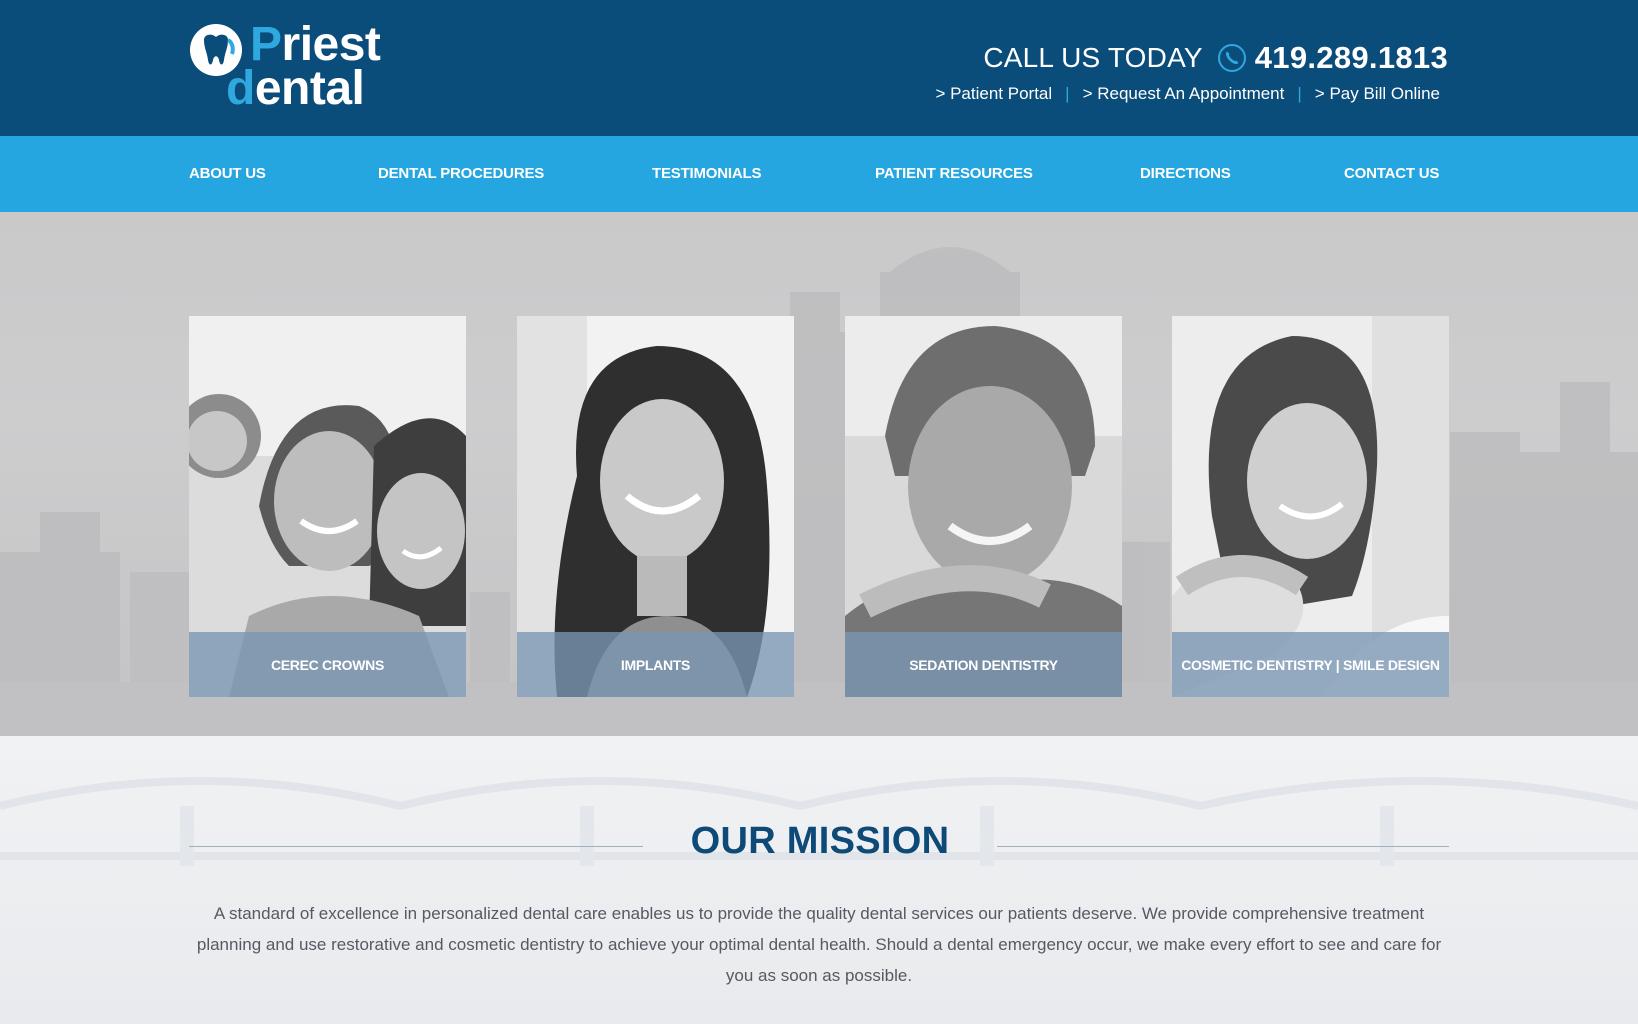 Image resolution: width=1638 pixels, height=1024 pixels. I want to click on pay-bill-link: > Pay Bill Online, so click(1377, 94).